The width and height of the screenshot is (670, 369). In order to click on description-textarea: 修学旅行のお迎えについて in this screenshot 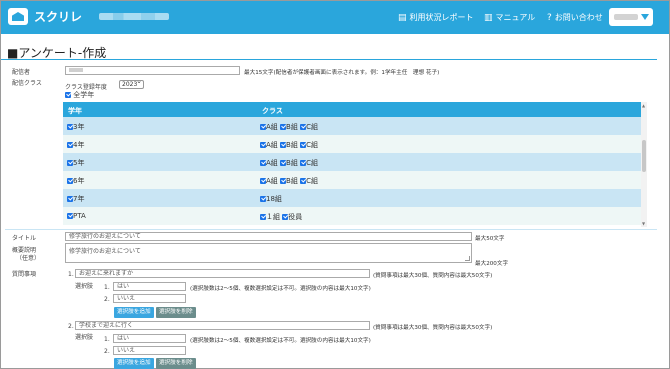, I will do `click(268, 253)`.